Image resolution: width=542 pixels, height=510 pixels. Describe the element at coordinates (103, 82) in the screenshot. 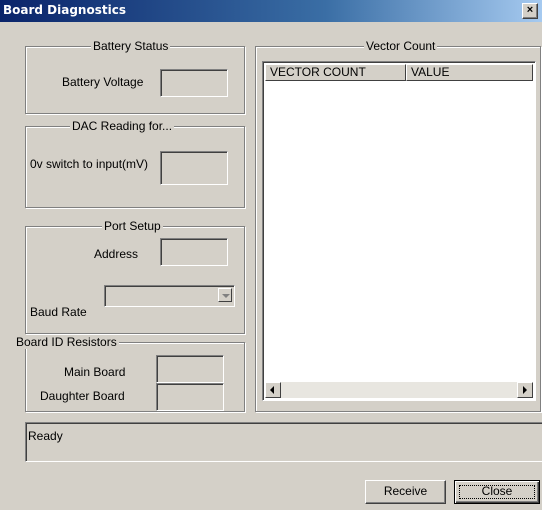

I see `battery-voltage-label: Battery Voltage` at that location.